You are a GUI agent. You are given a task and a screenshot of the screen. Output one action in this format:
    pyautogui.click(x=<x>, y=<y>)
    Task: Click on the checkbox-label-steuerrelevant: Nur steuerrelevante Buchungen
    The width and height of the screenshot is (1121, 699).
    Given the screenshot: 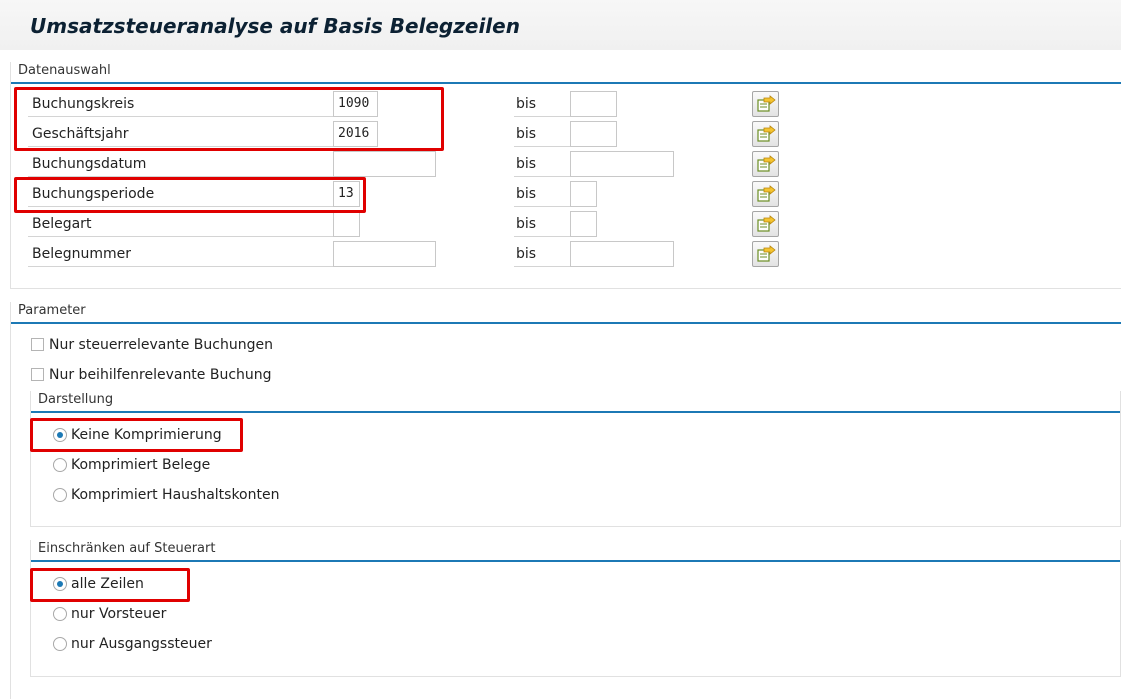 What is the action you would take?
    pyautogui.click(x=161, y=345)
    